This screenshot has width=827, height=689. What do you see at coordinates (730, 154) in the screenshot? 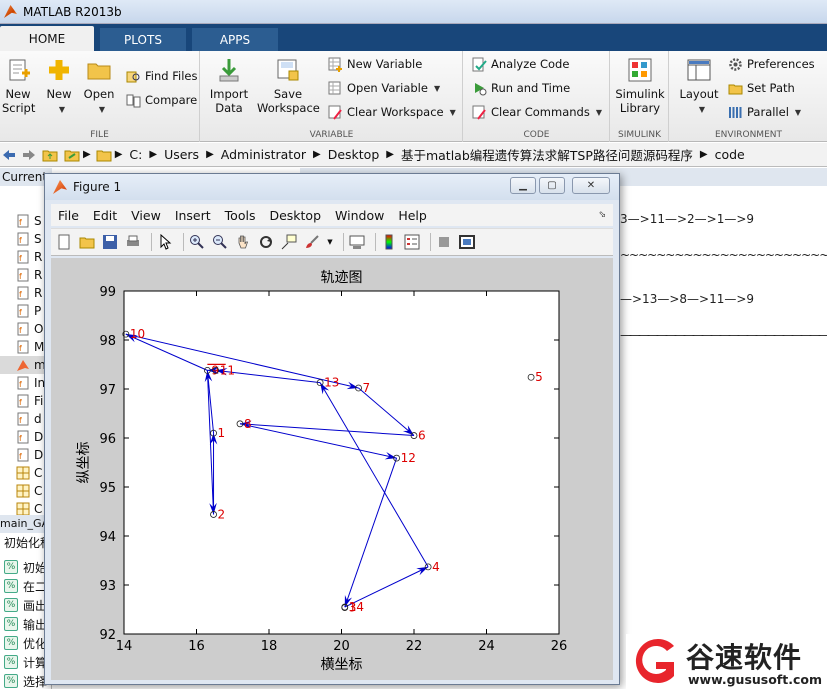
I see `breadcrumb-code: code` at bounding box center [730, 154].